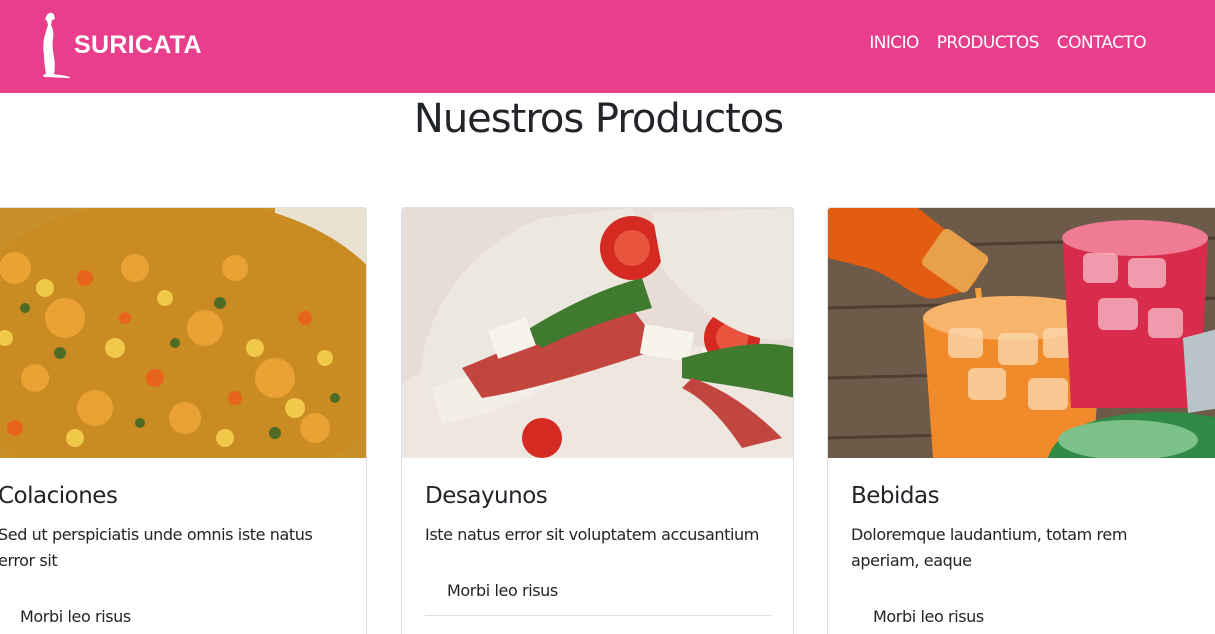  What do you see at coordinates (895, 496) in the screenshot?
I see `card-title-bebidas: Bebidas` at bounding box center [895, 496].